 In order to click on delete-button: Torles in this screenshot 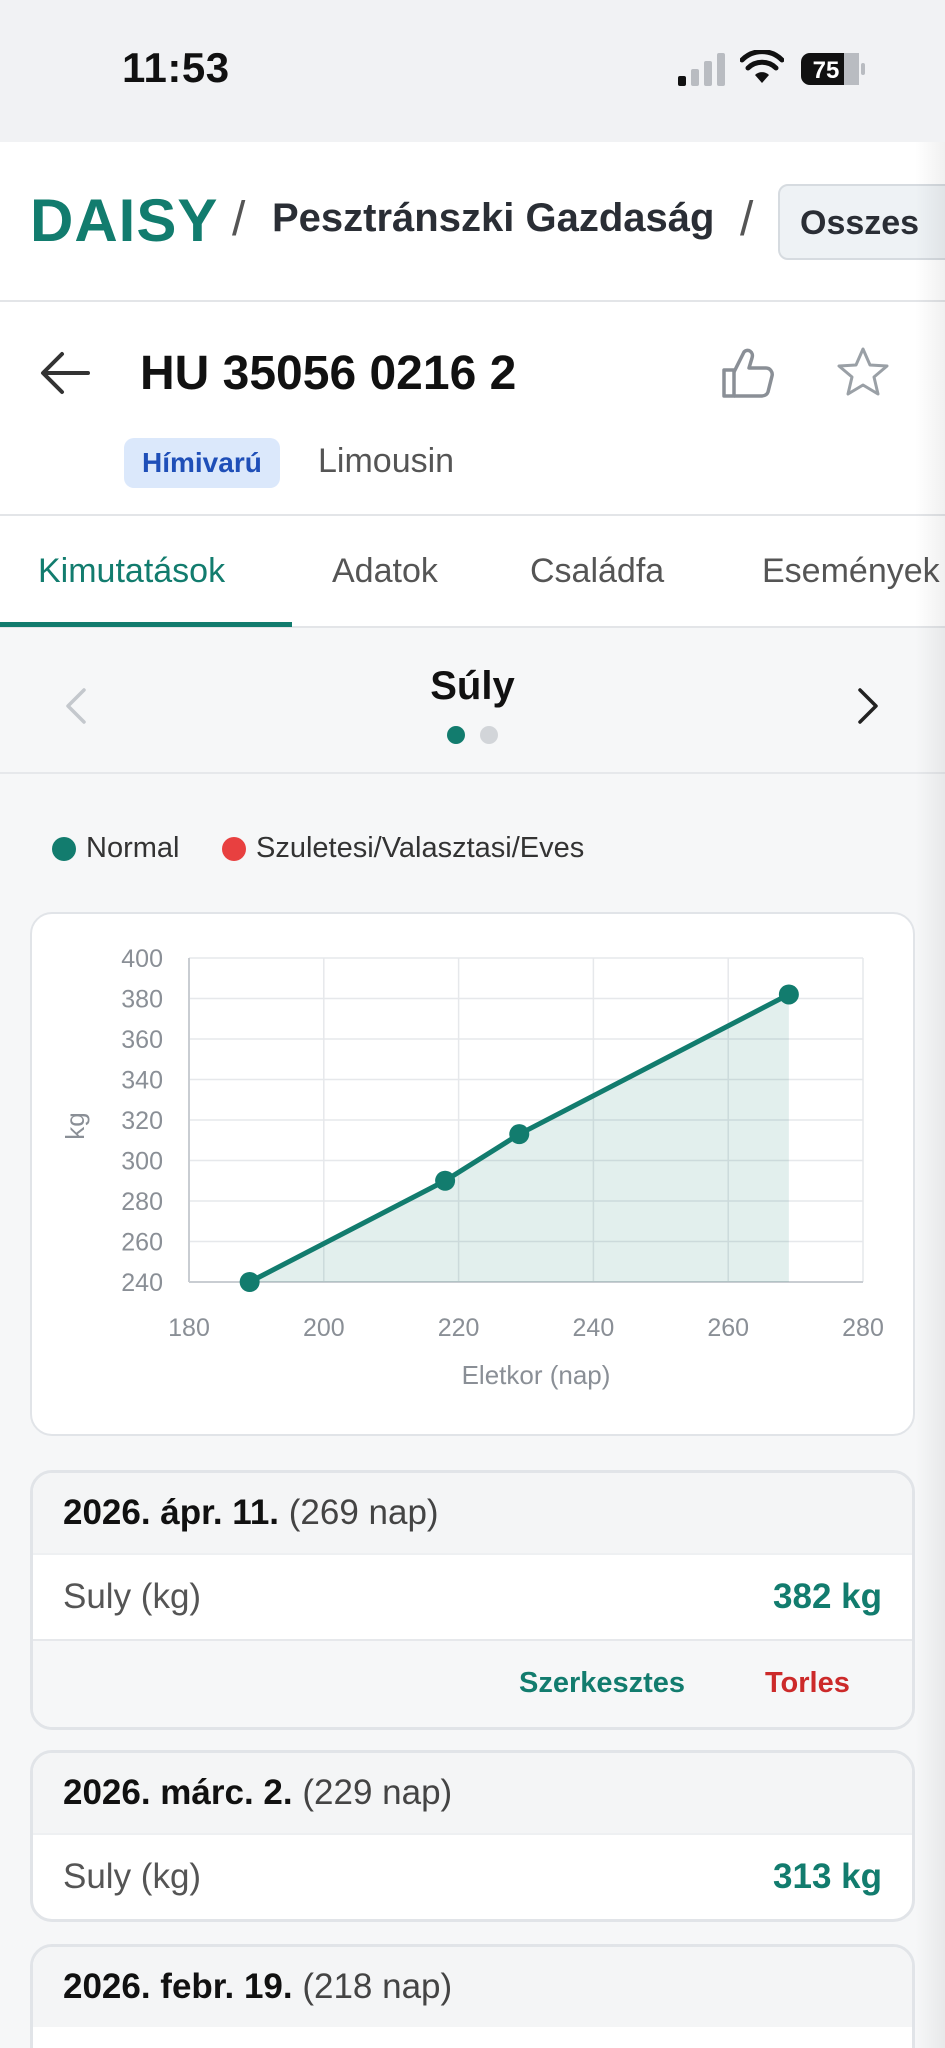, I will do `click(807, 1683)`.